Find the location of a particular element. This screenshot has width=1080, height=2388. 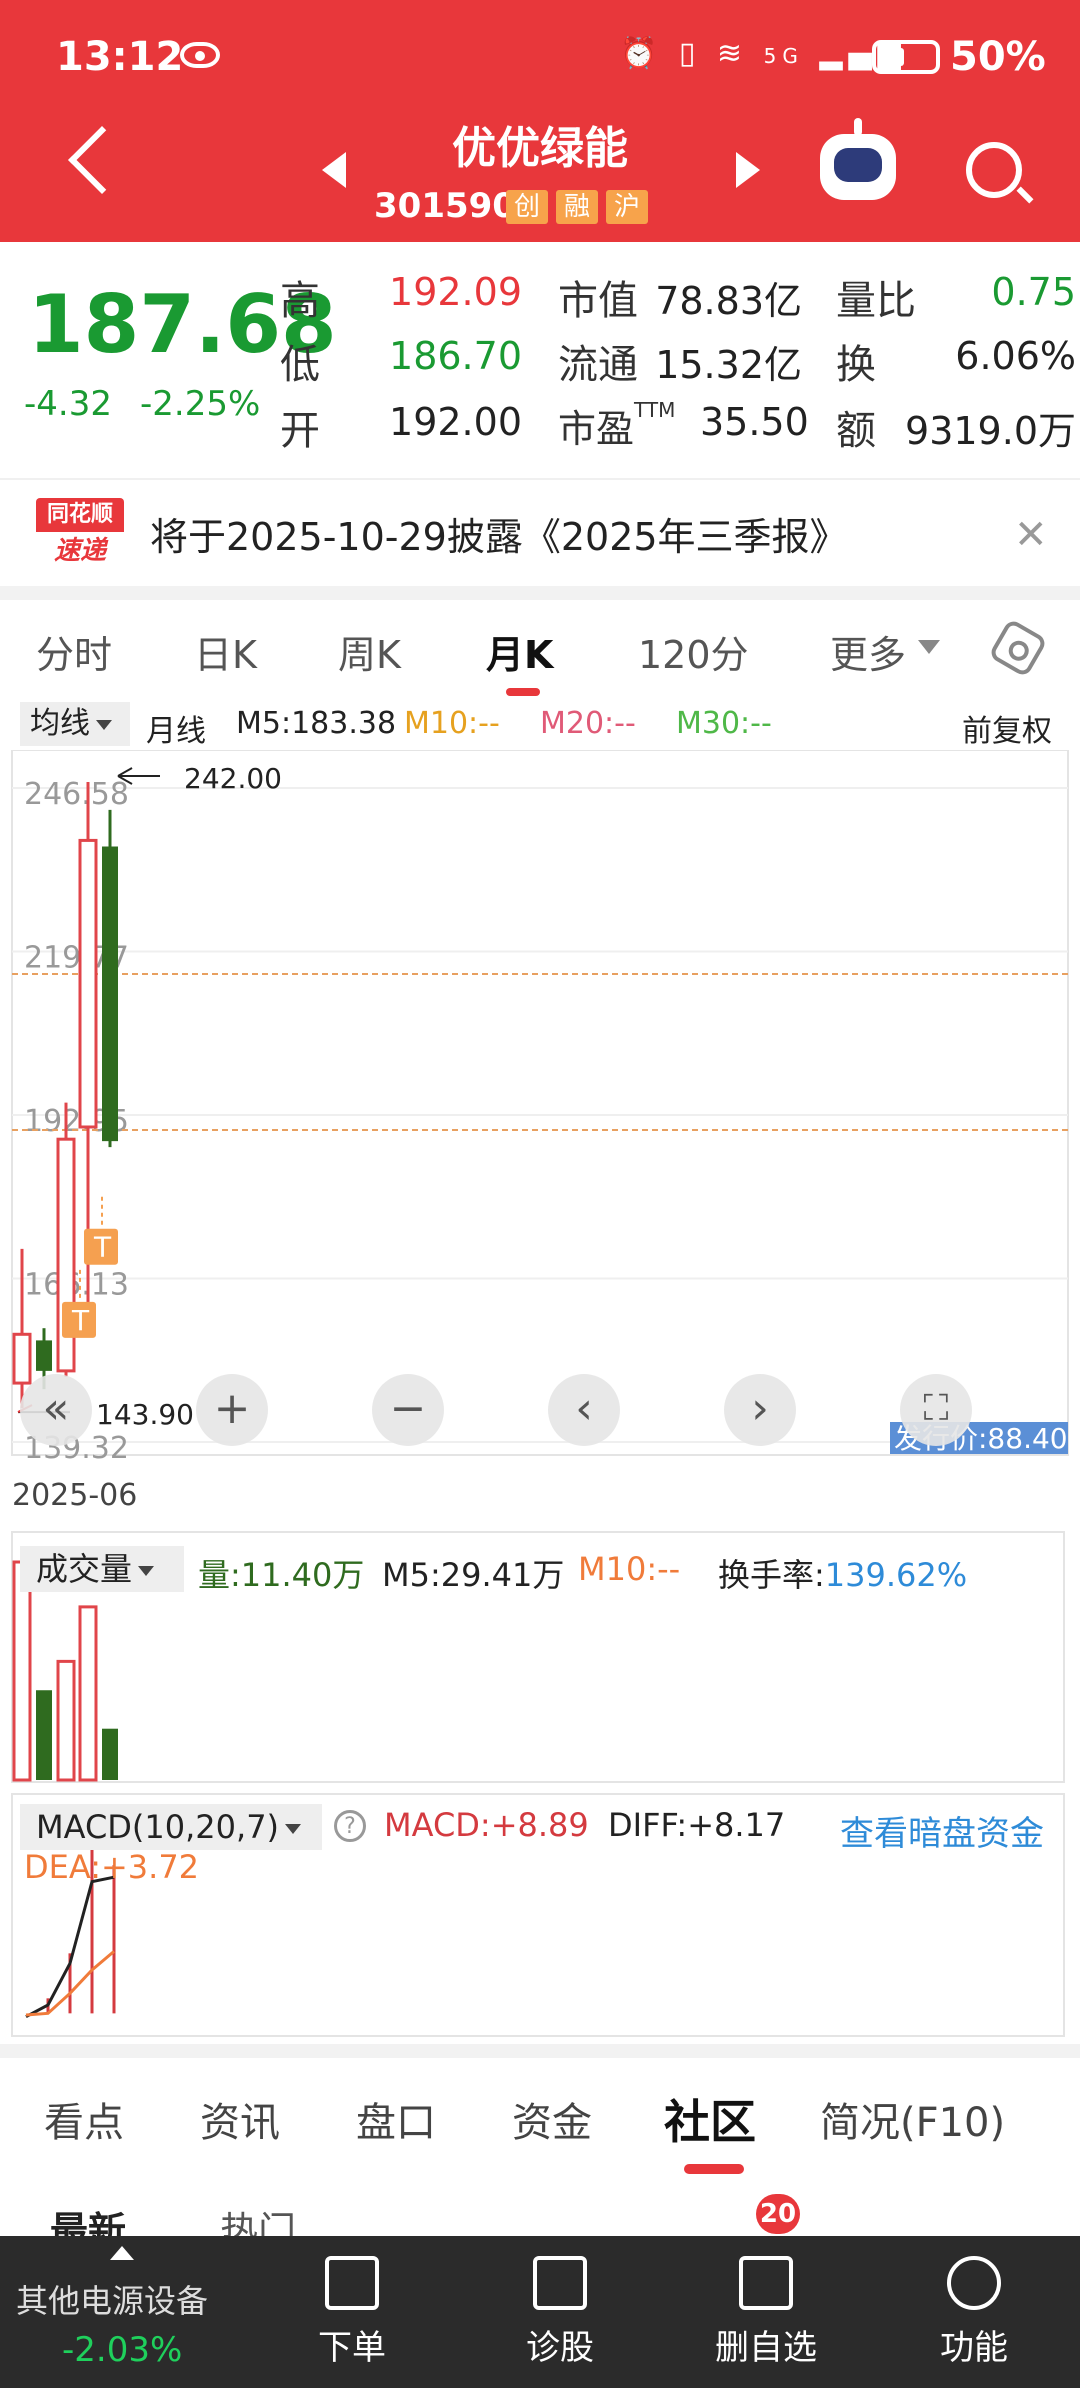

tab-orderbook: 盘口 is located at coordinates (396, 2119).